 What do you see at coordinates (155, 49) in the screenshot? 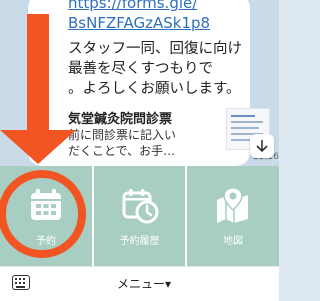
I see `message-text-line: スタッフ一同、回復に向け` at bounding box center [155, 49].